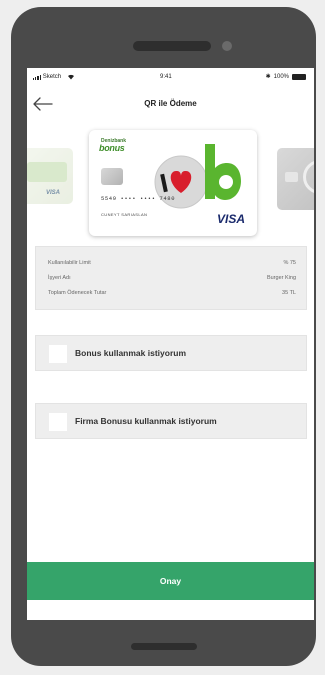  What do you see at coordinates (227, 46) in the screenshot?
I see `front-camera` at bounding box center [227, 46].